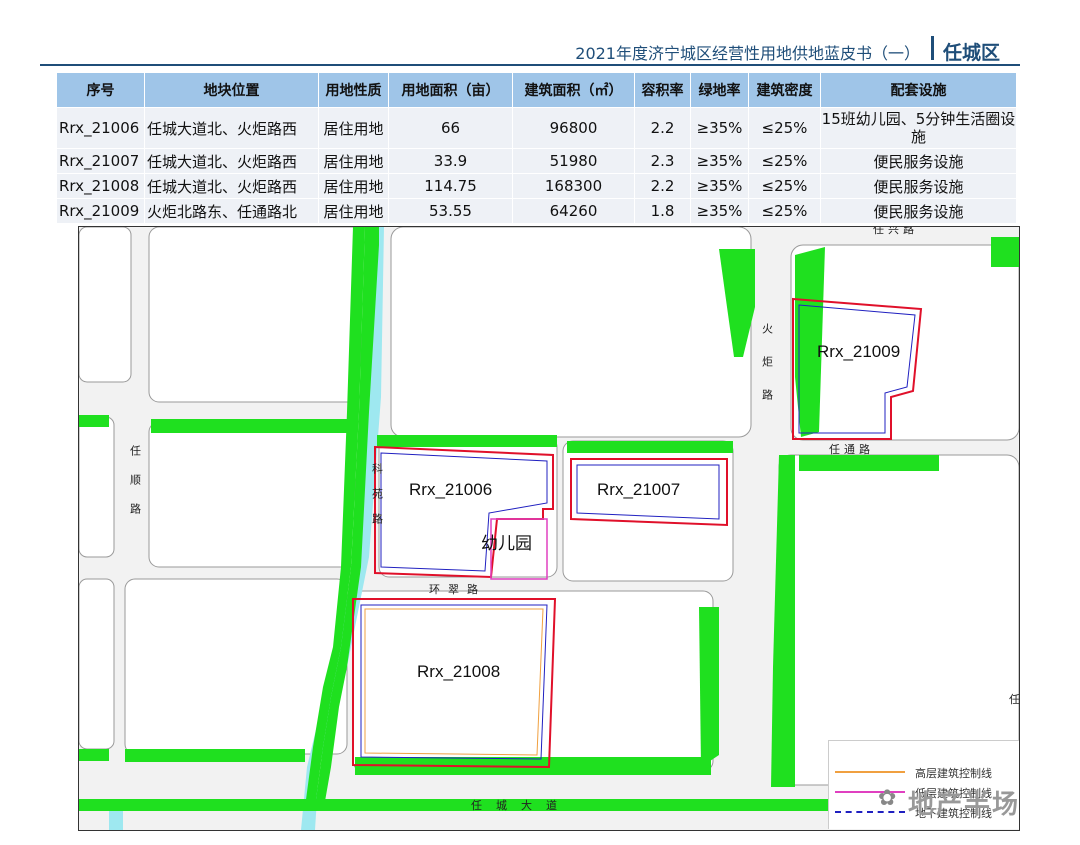 This screenshot has width=1080, height=845. Describe the element at coordinates (231, 211) in the screenshot. I see `cell-location: 火炬北路东、任通路北` at that location.